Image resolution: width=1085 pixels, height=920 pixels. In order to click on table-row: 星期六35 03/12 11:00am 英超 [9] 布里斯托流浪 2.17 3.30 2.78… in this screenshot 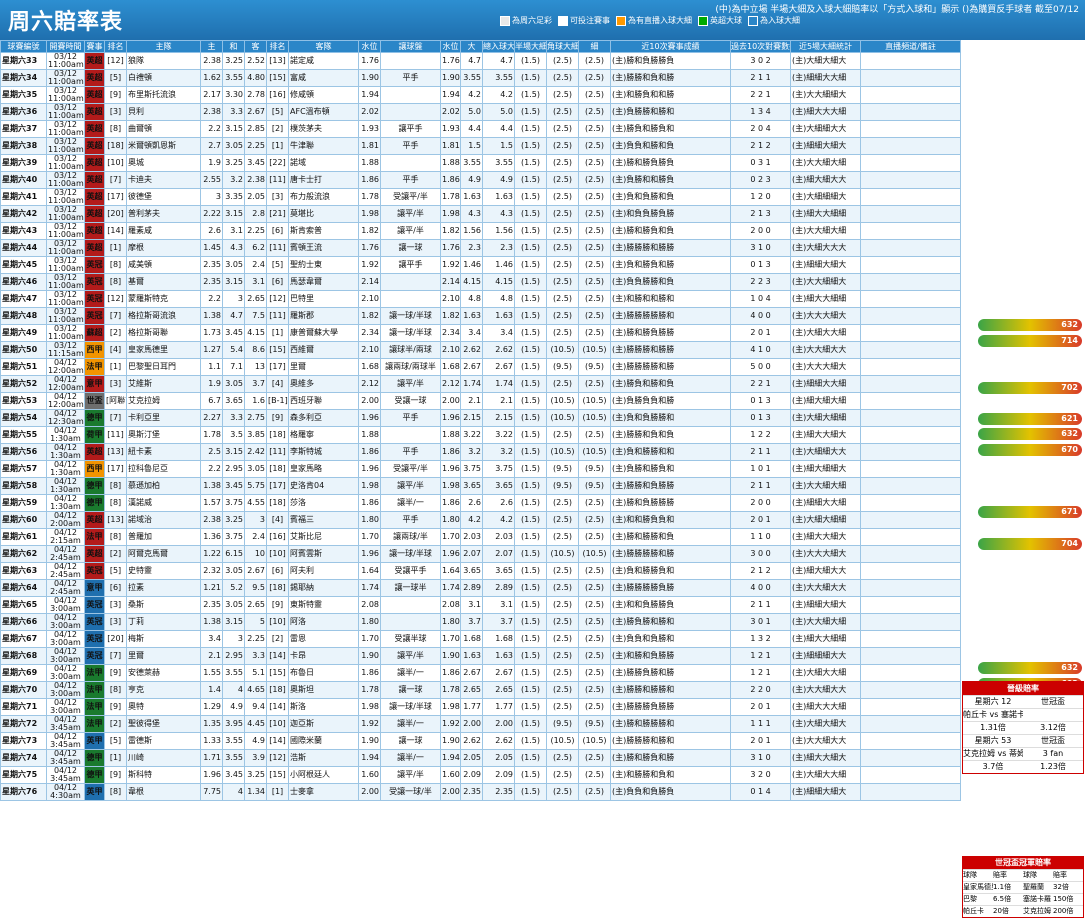, I will do `click(480, 95)`.